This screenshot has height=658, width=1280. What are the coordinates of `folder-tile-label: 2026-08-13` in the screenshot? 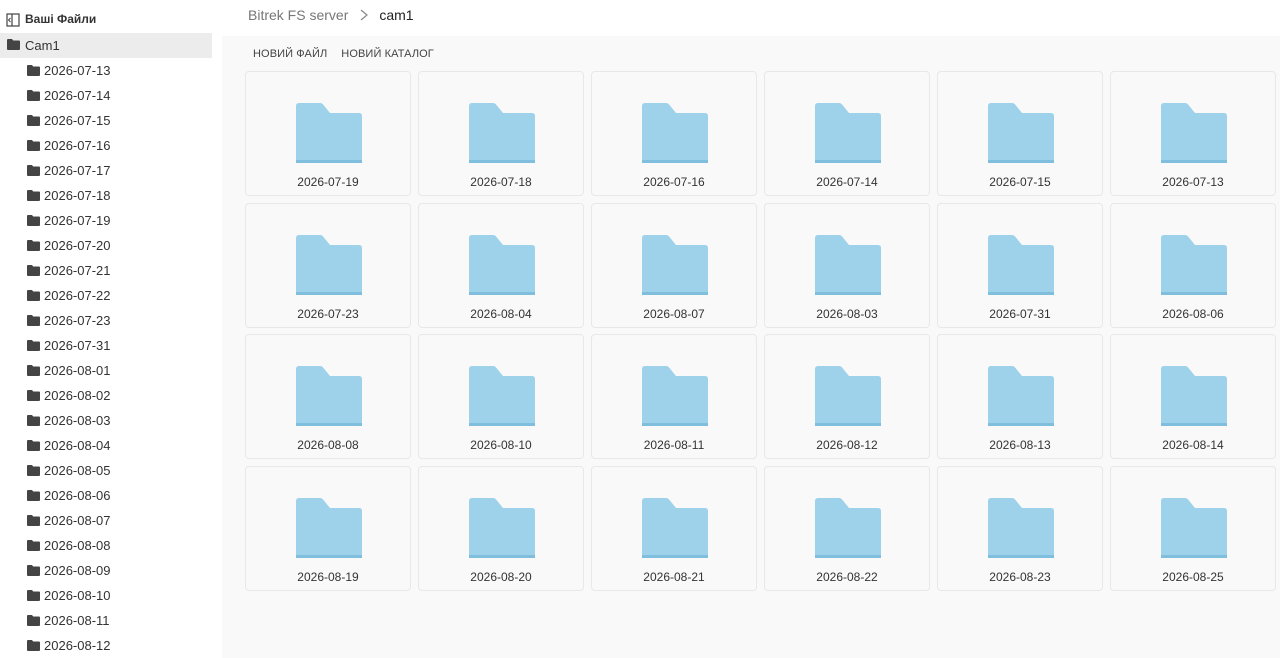 It's located at (1020, 445).